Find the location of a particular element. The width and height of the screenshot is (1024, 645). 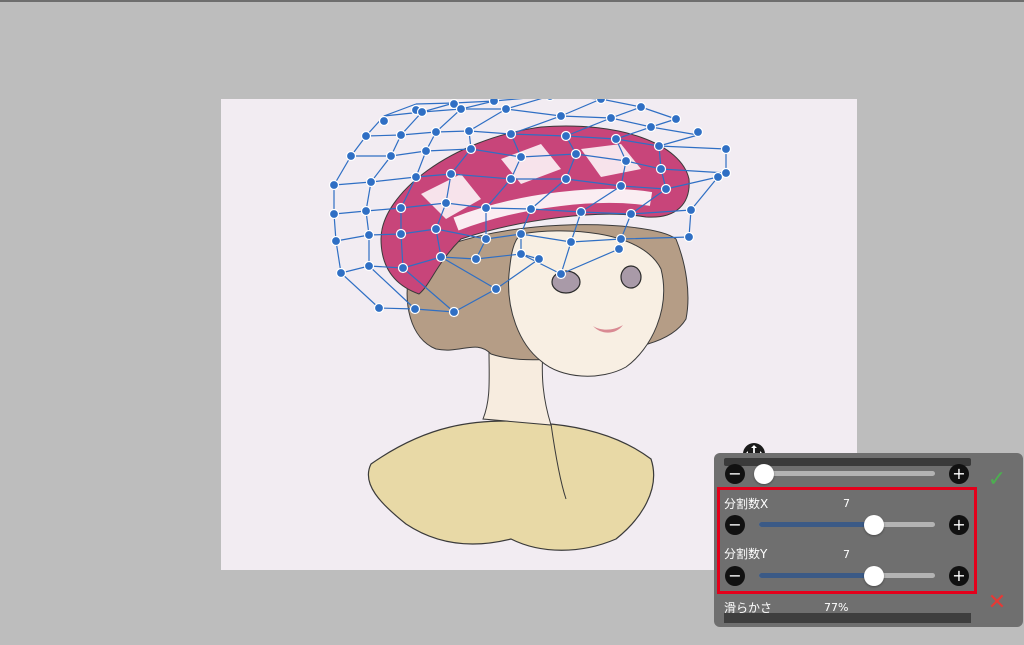

top-slider-minus-button: − is located at coordinates (735, 474).